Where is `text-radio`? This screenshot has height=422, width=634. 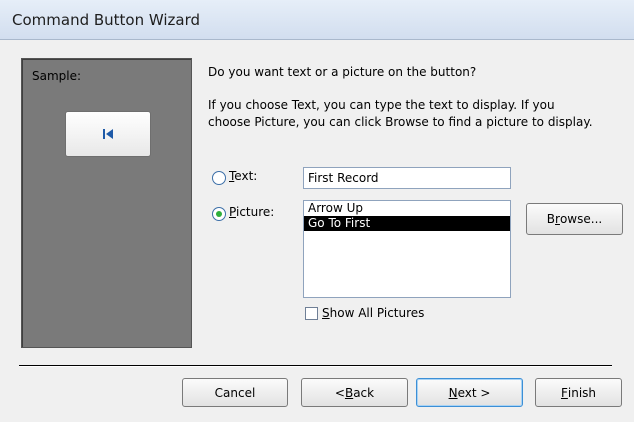 text-radio is located at coordinates (219, 178).